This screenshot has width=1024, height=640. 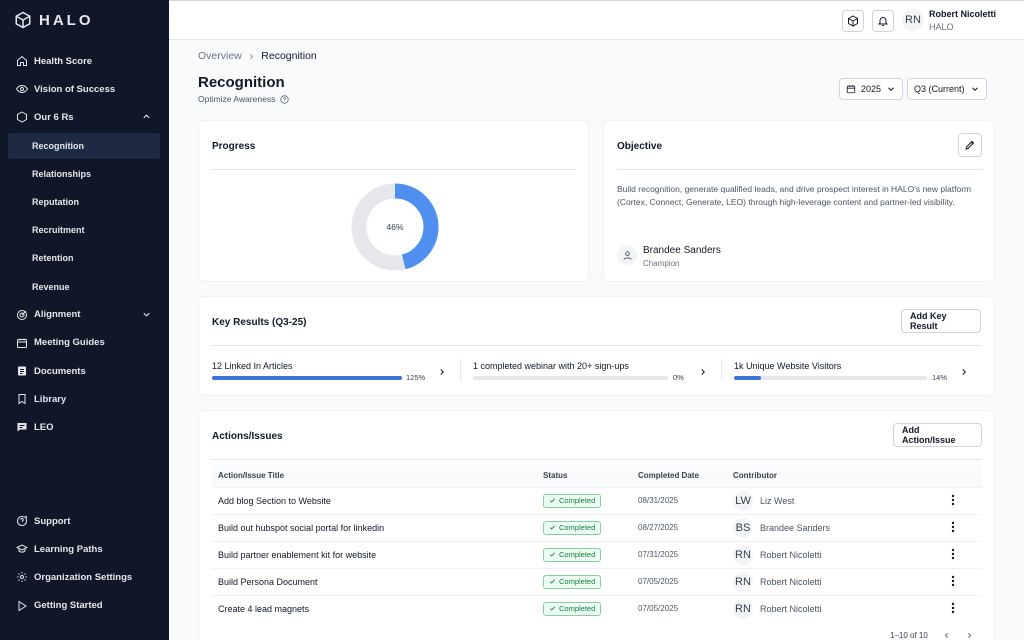 I want to click on pagination: 1–10 of 10, so click(x=932, y=635).